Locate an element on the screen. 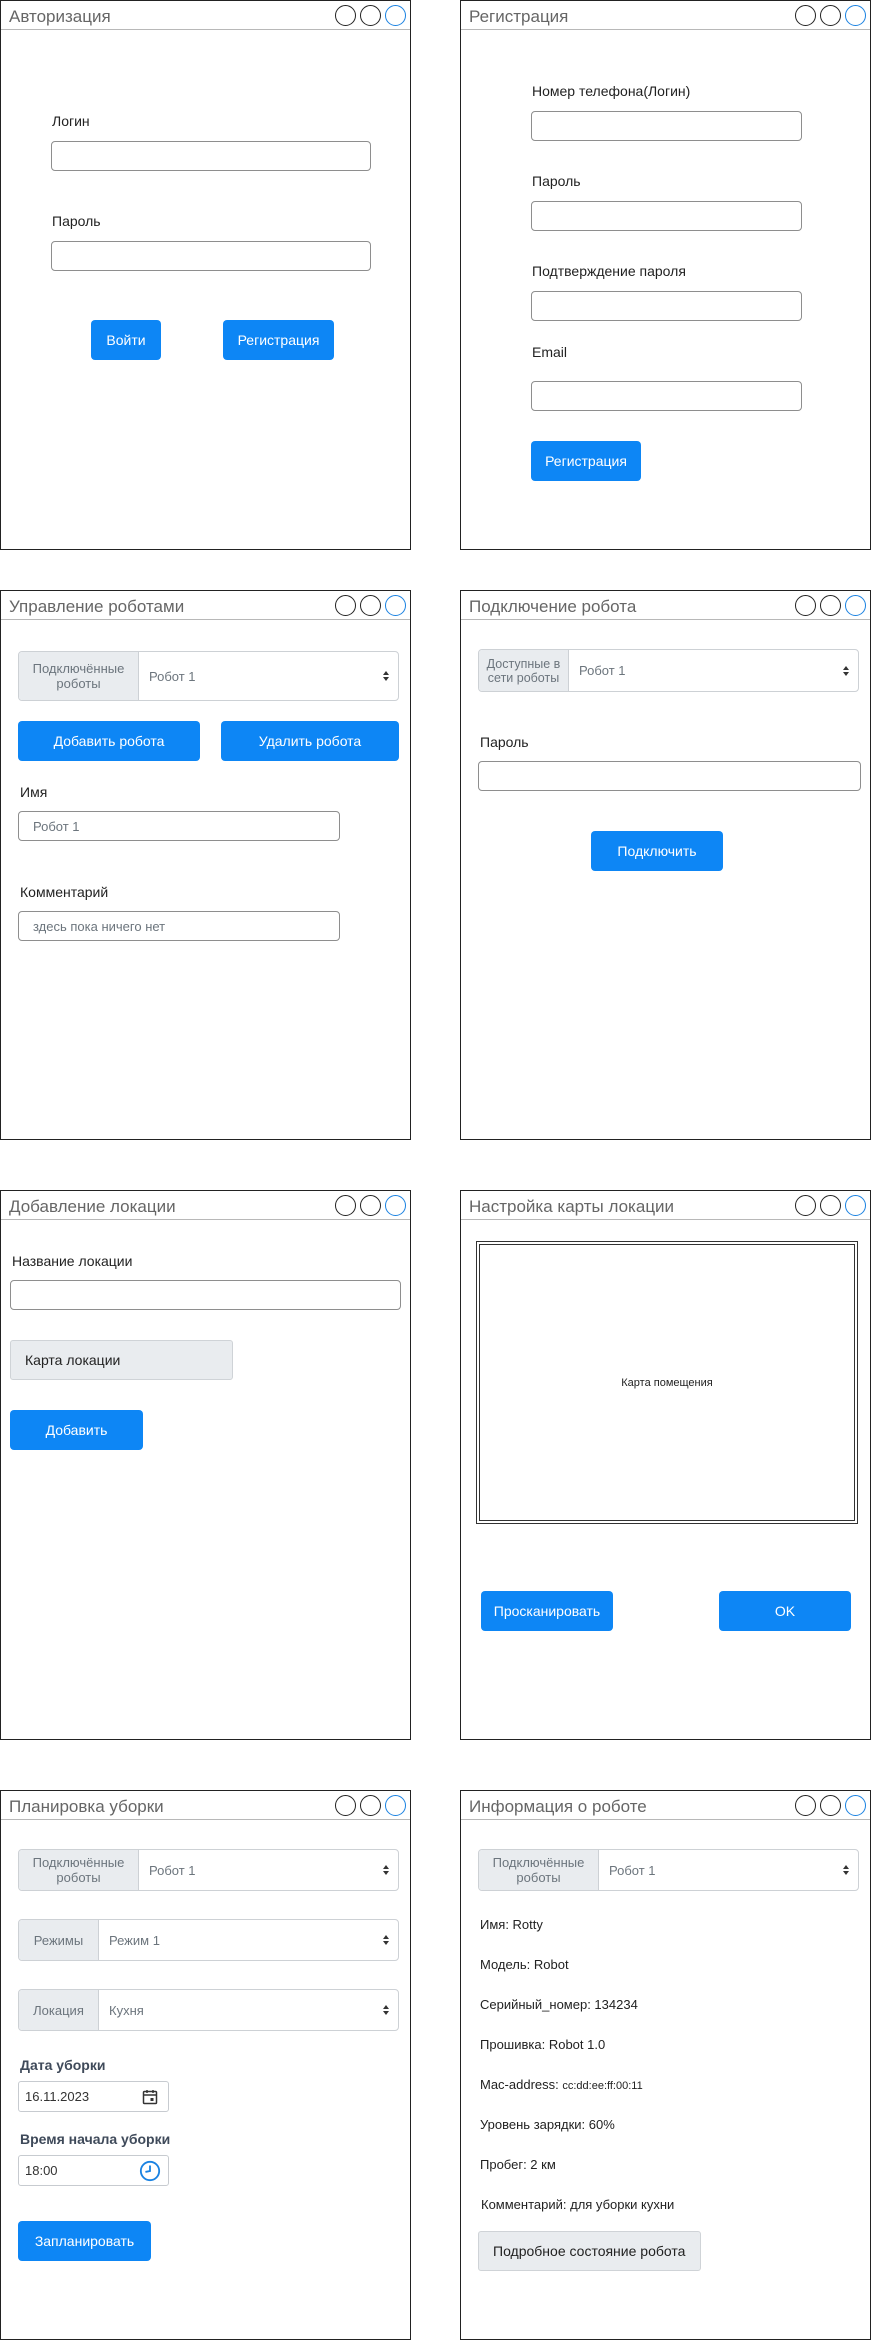 Image resolution: width=871 pixels, height=2342 pixels. window-titlebar: Настройка карты локации is located at coordinates (665, 1205).